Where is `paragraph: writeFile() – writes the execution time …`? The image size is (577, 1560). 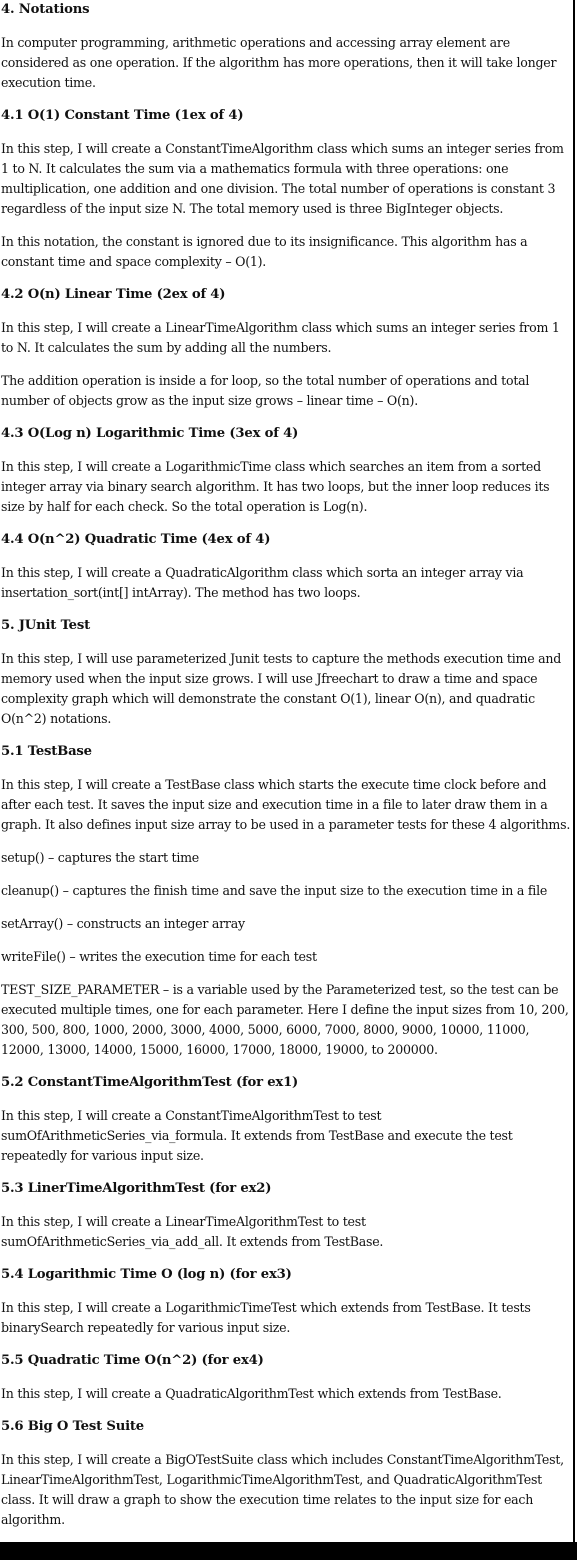 paragraph: writeFile() – writes the execution time … is located at coordinates (159, 956).